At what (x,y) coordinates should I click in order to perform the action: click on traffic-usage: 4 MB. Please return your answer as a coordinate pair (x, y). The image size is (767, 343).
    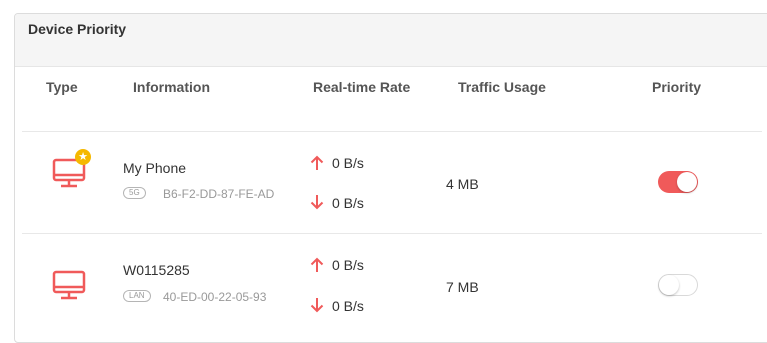
    Looking at the image, I should click on (462, 184).